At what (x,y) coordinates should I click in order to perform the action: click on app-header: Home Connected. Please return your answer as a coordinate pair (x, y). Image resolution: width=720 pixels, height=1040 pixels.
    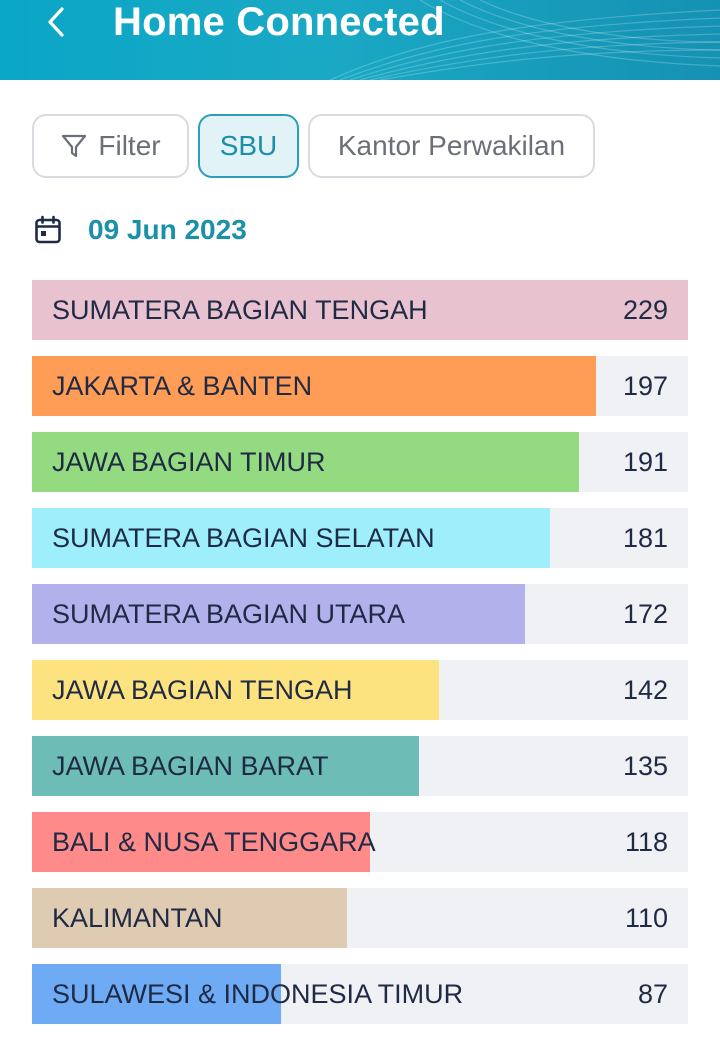
    Looking at the image, I should click on (360, 40).